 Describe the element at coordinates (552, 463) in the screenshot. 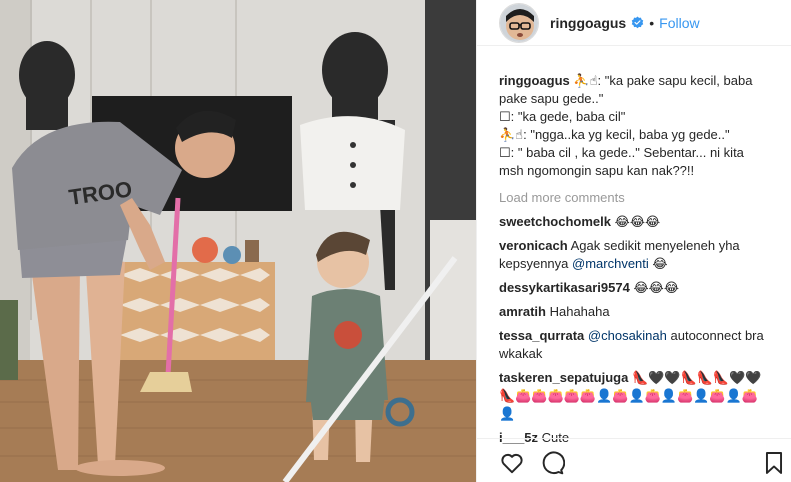

I see `comment-bubble-icon` at that location.